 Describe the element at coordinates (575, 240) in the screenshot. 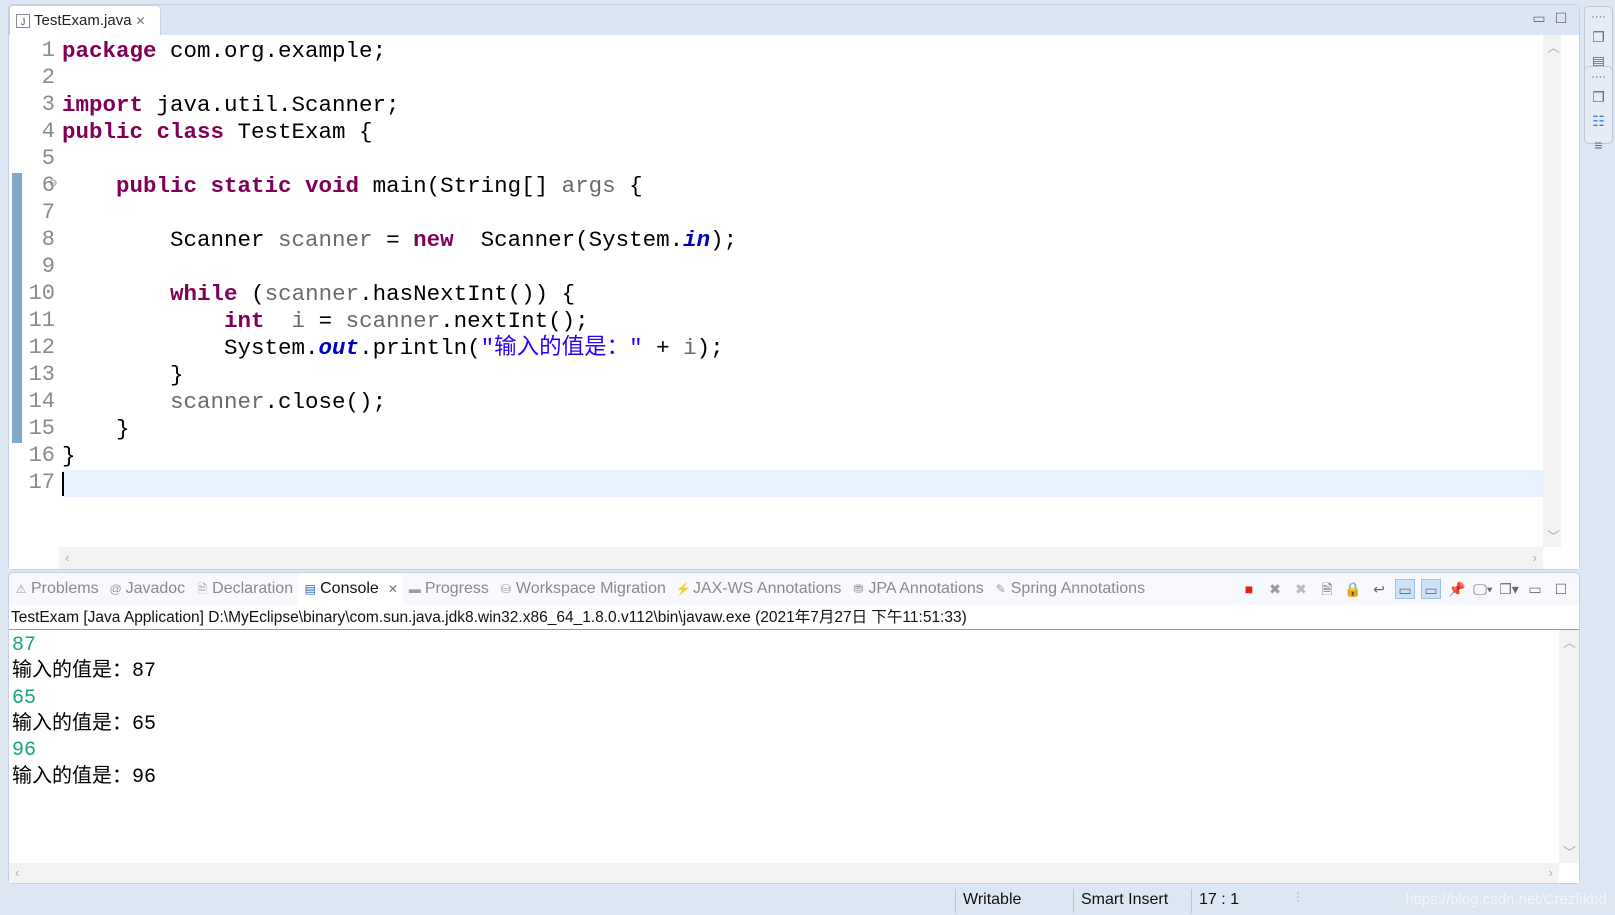

I see `code-token: Scanner(System.` at that location.